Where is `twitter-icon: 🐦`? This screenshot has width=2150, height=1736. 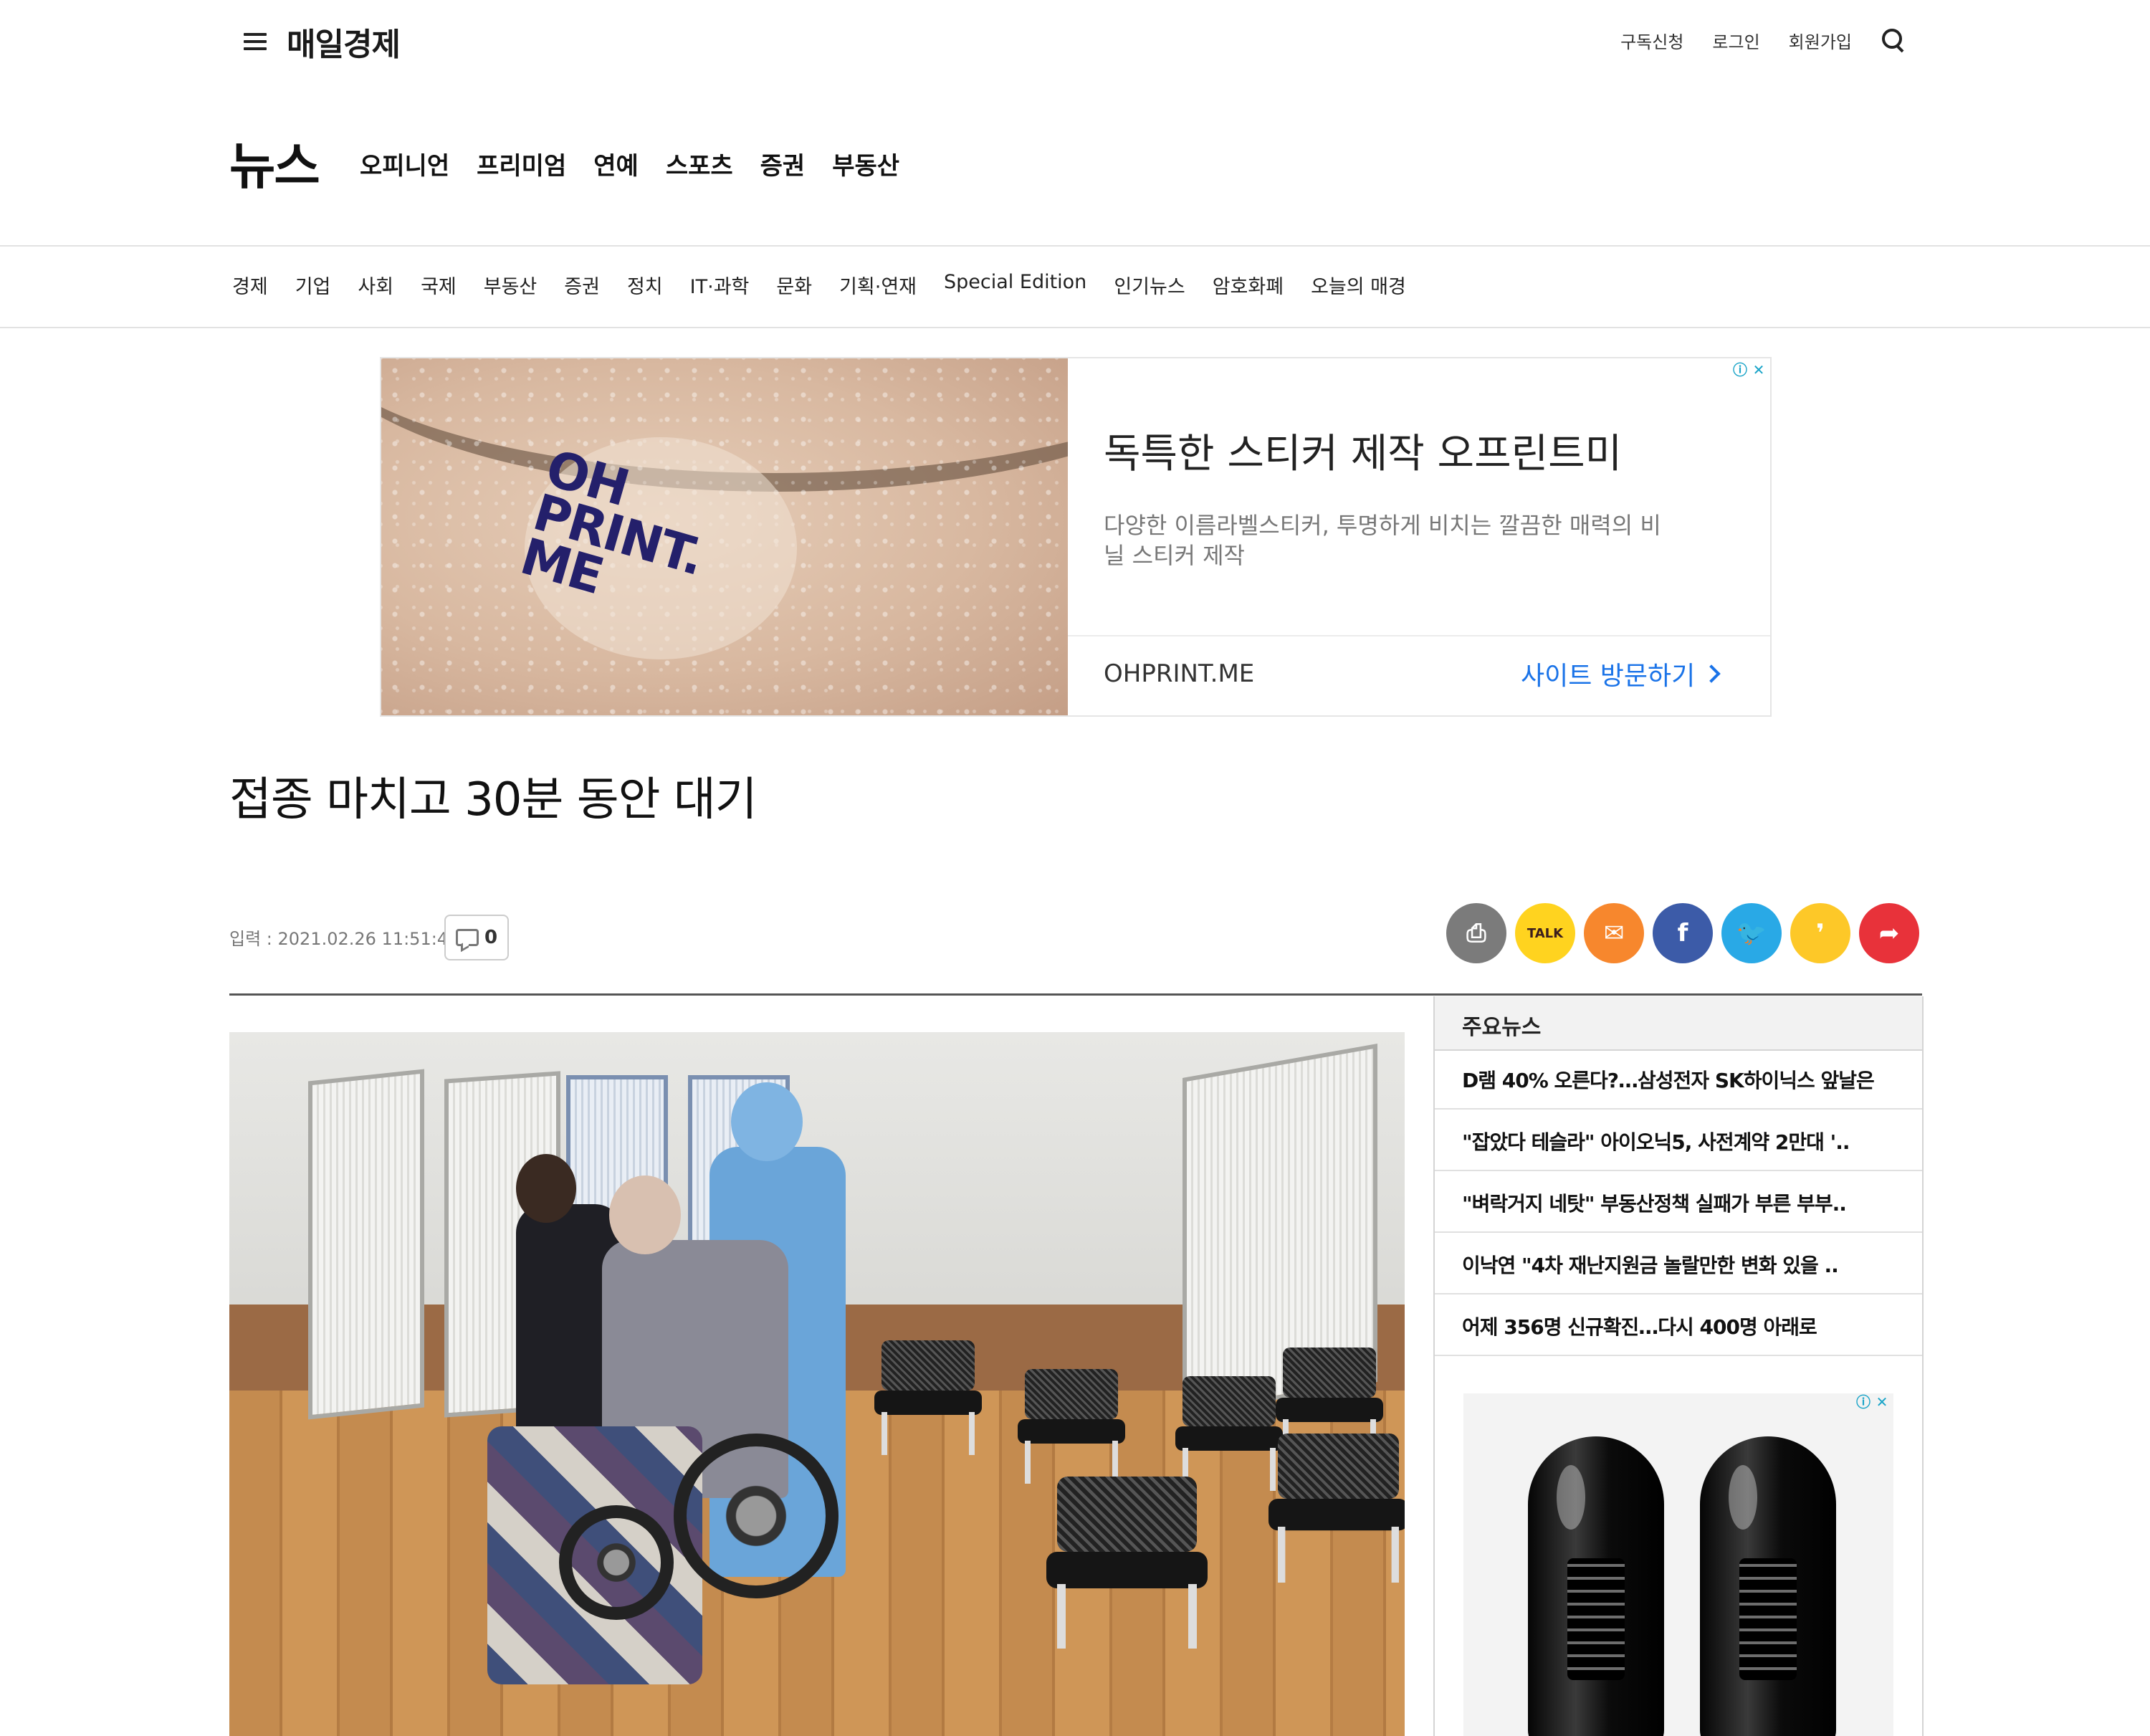
twitter-icon: 🐦 is located at coordinates (1751, 933).